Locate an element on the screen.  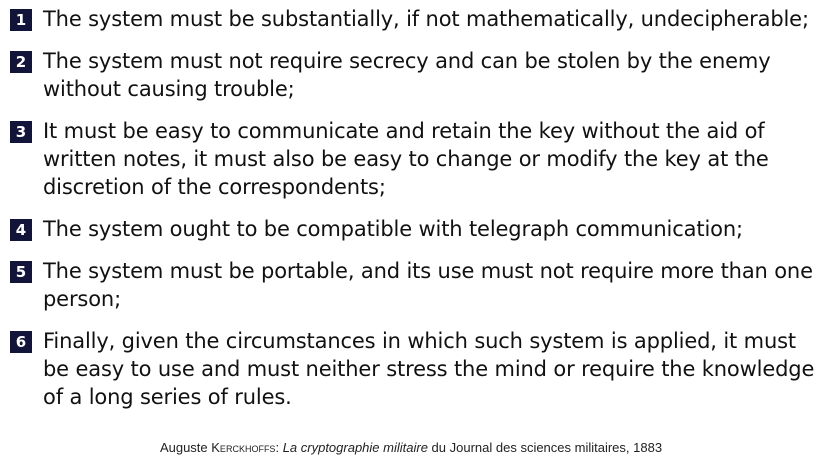
citation-work-title: La cryptographie militaire is located at coordinates (355, 447).